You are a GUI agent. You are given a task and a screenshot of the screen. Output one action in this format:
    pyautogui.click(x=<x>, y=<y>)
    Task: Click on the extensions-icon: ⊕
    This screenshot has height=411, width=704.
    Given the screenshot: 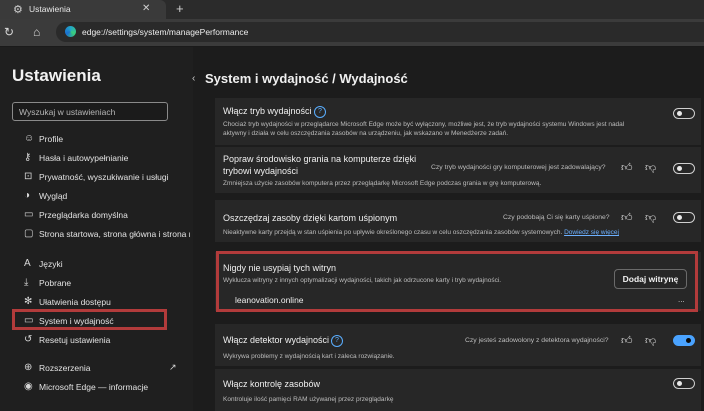 What is the action you would take?
    pyautogui.click(x=28, y=367)
    